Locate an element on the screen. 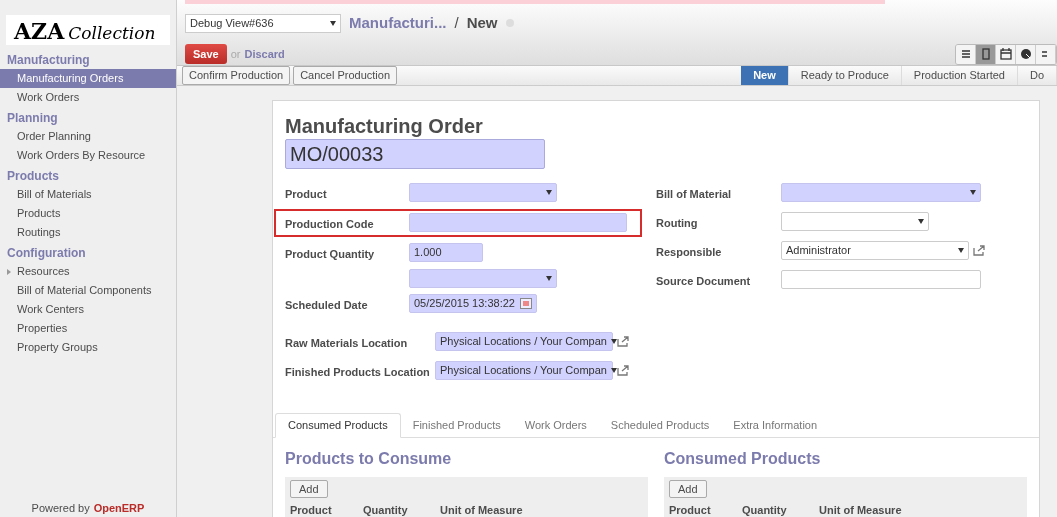  field-label: Product Quantity is located at coordinates (330, 253).